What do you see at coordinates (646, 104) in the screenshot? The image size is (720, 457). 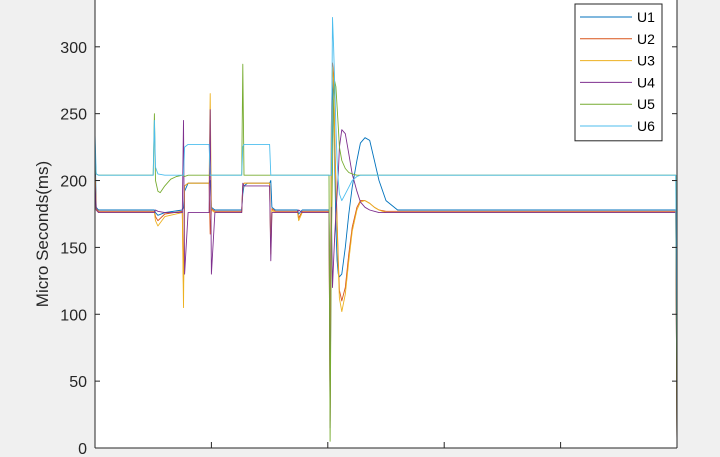 I see `legend-label-u5: U5` at bounding box center [646, 104].